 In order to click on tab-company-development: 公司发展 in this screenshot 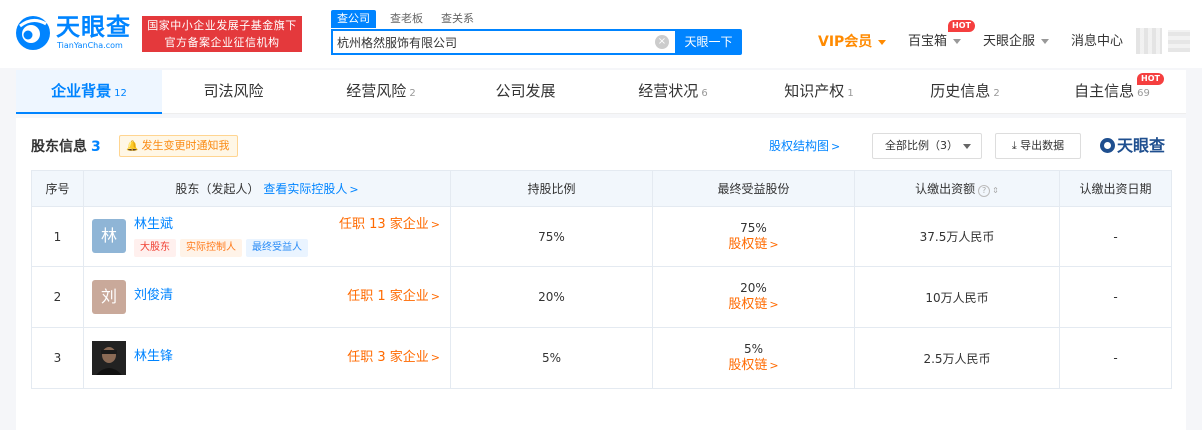, I will do `click(527, 92)`.